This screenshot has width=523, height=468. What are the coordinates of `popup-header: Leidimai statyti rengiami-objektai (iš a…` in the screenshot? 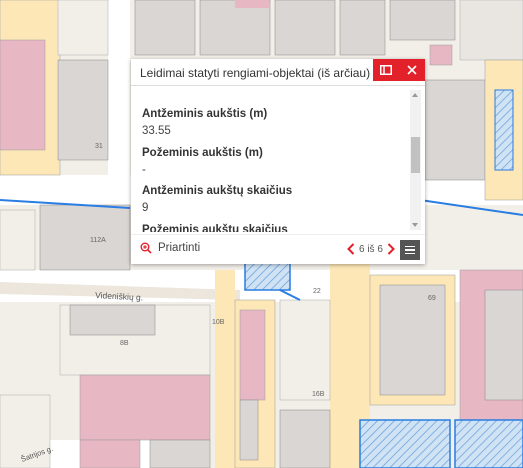 It's located at (278, 72).